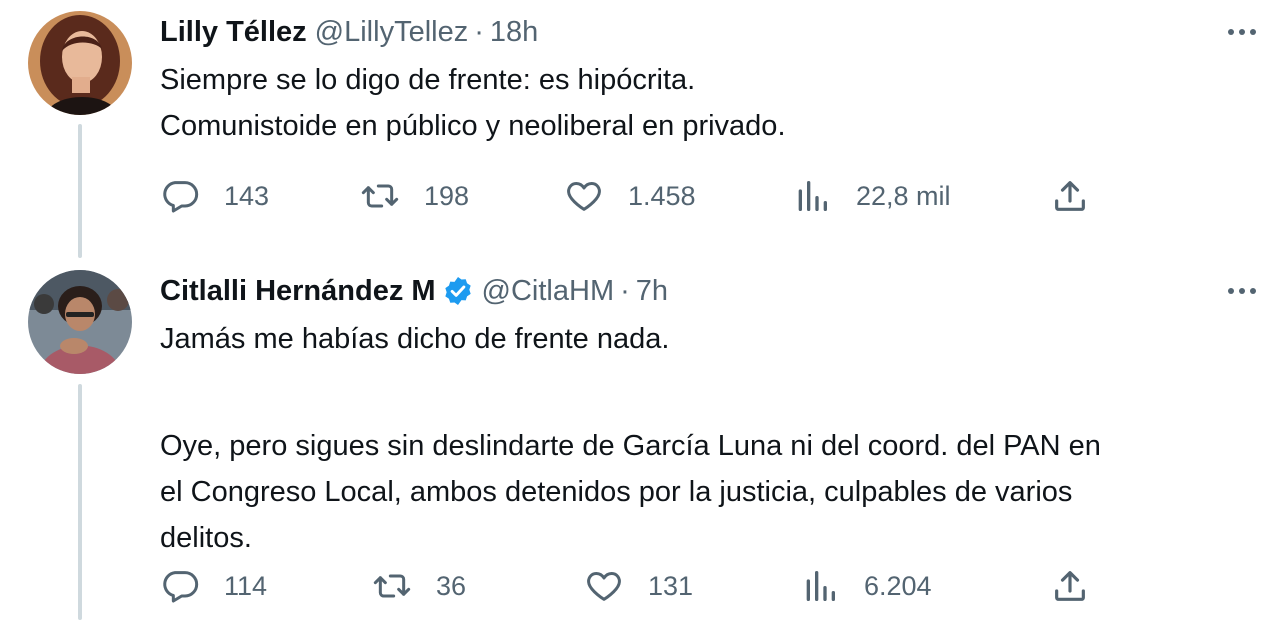  Describe the element at coordinates (662, 195) in the screenshot. I see `like-count: 1.458` at that location.